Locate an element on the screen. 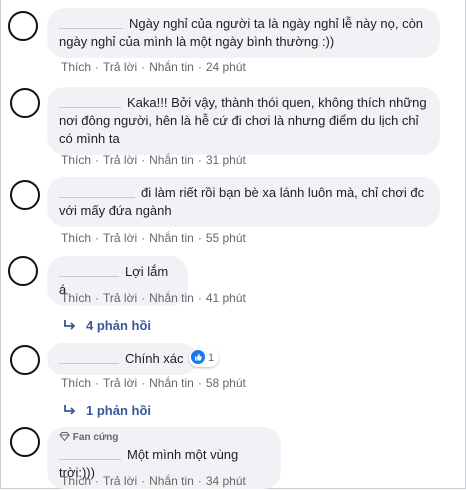 This screenshot has height=490, width=466. reaction-summary: 1 is located at coordinates (204, 358).